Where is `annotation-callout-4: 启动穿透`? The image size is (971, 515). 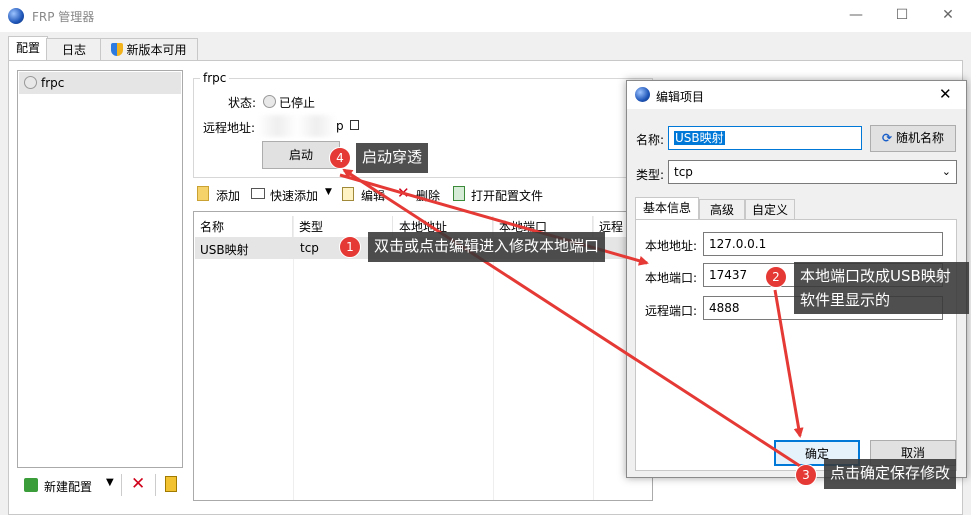
annotation-callout-4: 启动穿透 is located at coordinates (392, 158).